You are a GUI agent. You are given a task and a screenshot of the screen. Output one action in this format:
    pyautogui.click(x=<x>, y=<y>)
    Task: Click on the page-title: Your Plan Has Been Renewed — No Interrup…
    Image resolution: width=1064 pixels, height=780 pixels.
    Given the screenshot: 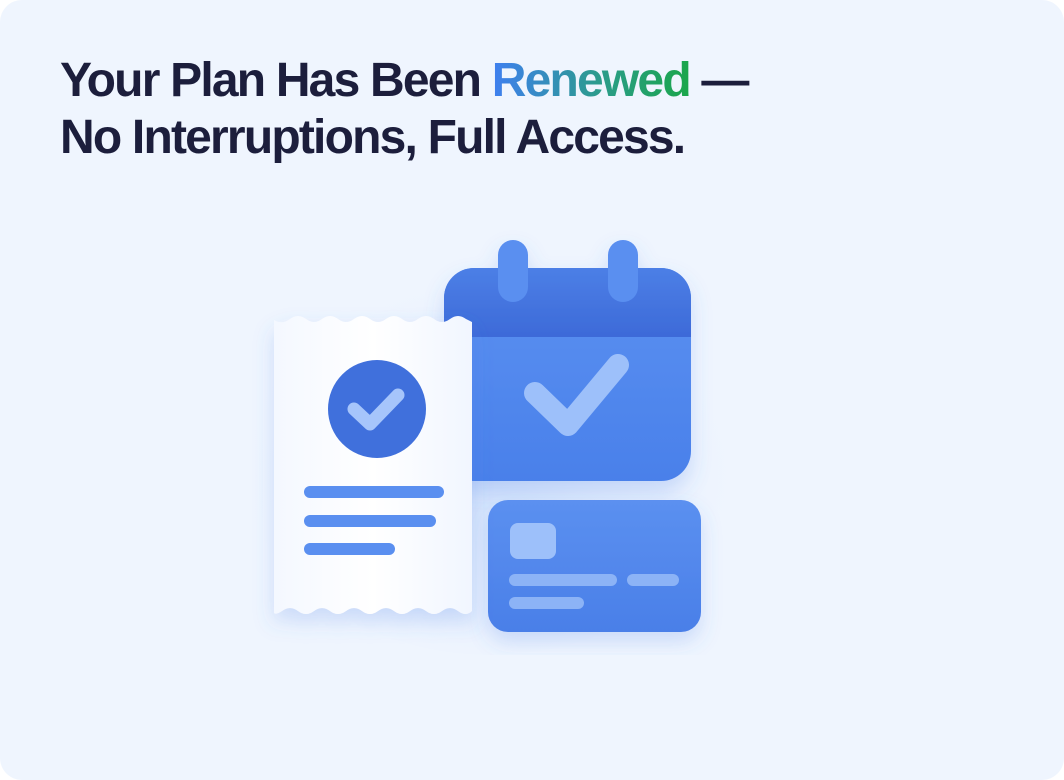 What is the action you would take?
    pyautogui.click(x=404, y=109)
    